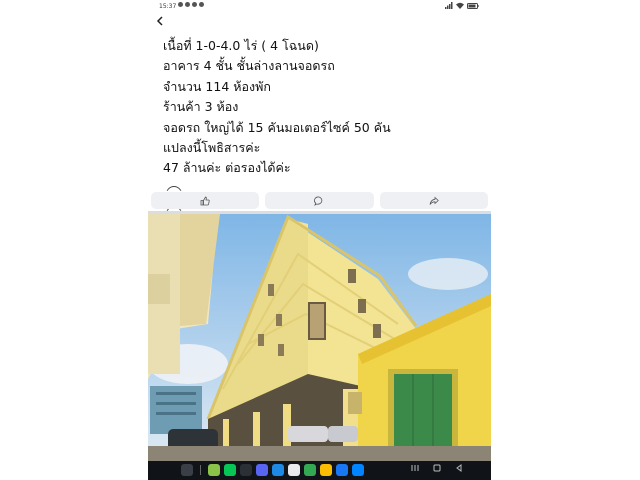 The height and width of the screenshot is (480, 640). I want to click on line-green-app-icon, so click(230, 470).